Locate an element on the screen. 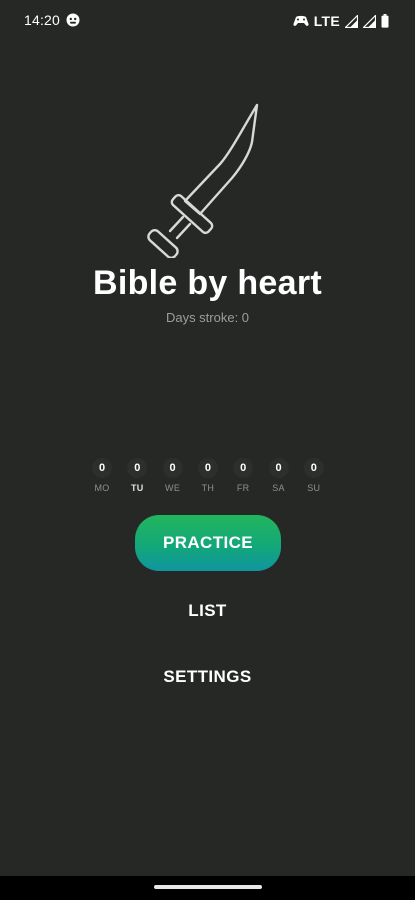 The height and width of the screenshot is (900, 415). week-streak: 0 MO 0 TU 0 WE 0 TH 0 FR 0 SA 0 SU is located at coordinates (208, 478).